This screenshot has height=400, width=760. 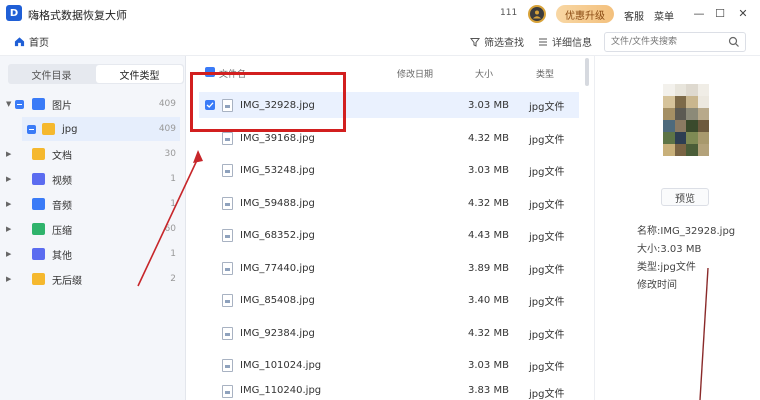 What do you see at coordinates (587, 72) in the screenshot?
I see `scrollbar` at bounding box center [587, 72].